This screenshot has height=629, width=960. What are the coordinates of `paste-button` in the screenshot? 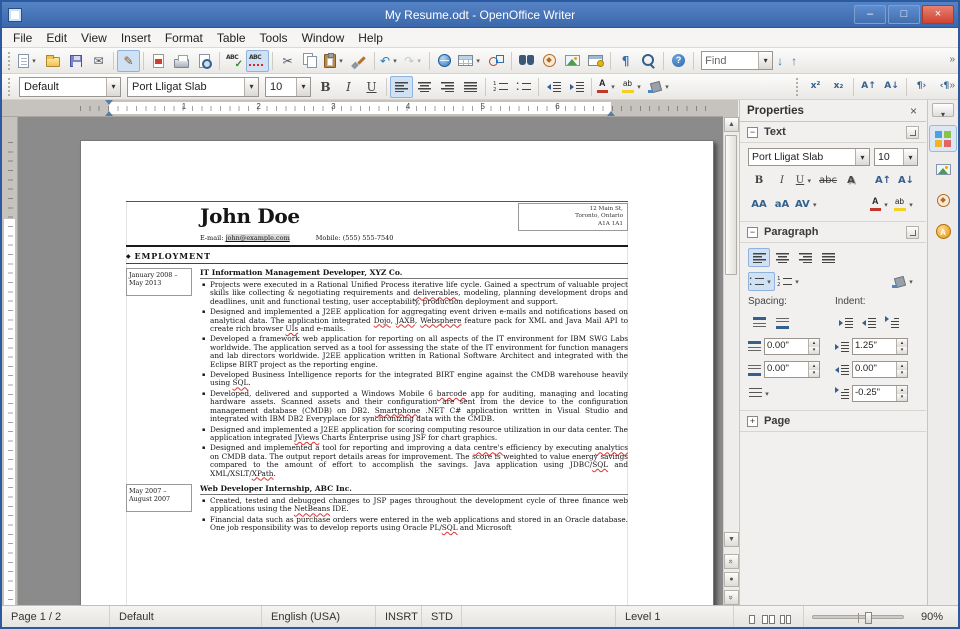 It's located at (335, 61).